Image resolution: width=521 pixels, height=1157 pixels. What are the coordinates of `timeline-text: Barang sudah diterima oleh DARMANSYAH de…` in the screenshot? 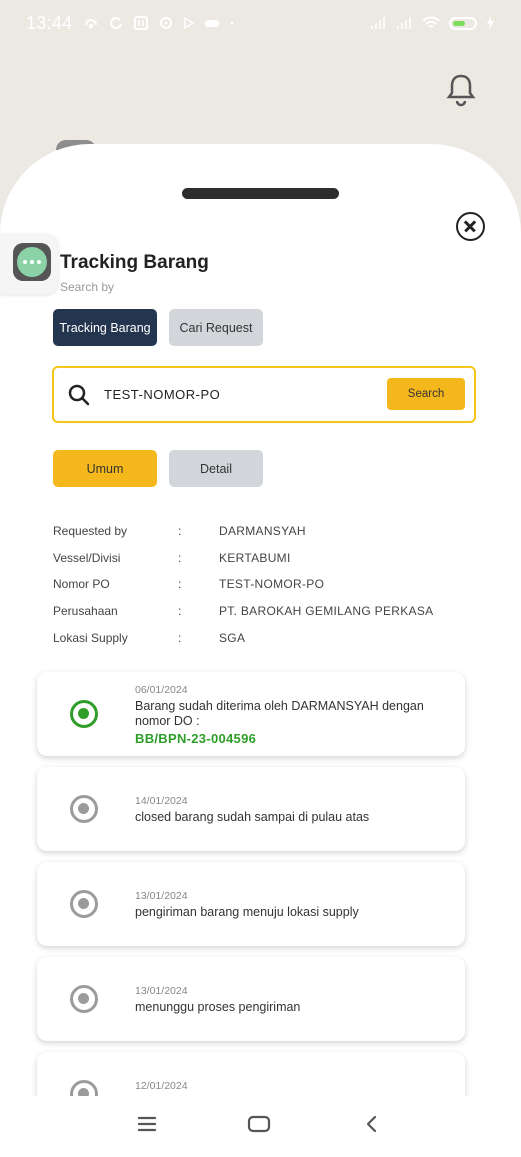 It's located at (279, 713).